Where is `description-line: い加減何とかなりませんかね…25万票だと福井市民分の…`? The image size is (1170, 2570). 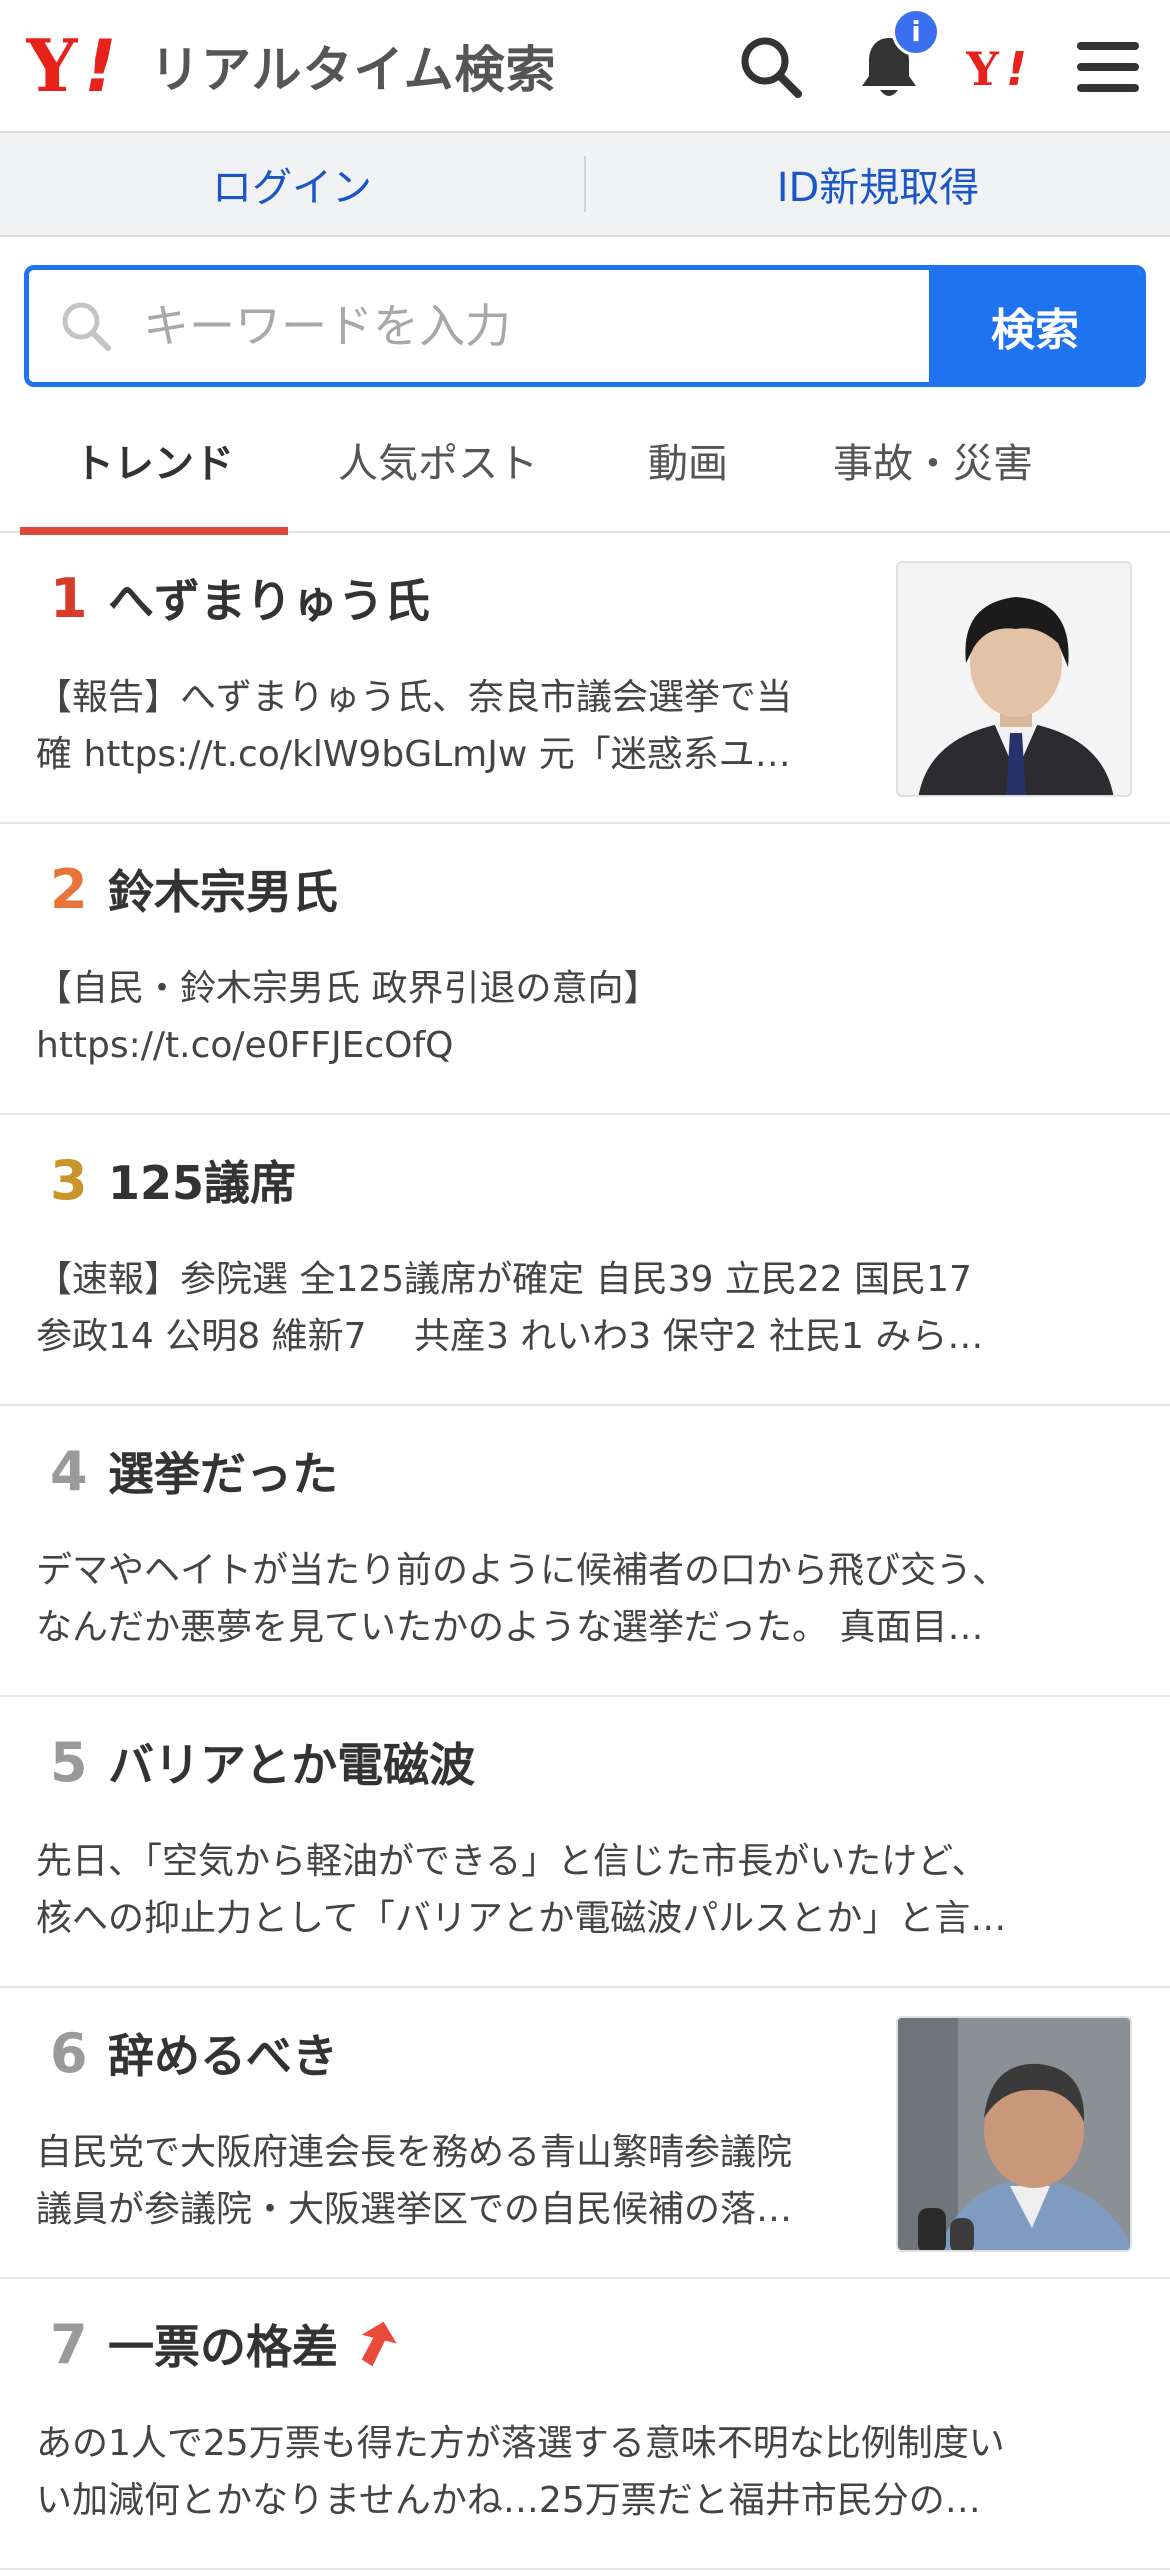 description-line: い加減何とかなりませんかね…25万票だと福井市民分の… is located at coordinates (508, 2500).